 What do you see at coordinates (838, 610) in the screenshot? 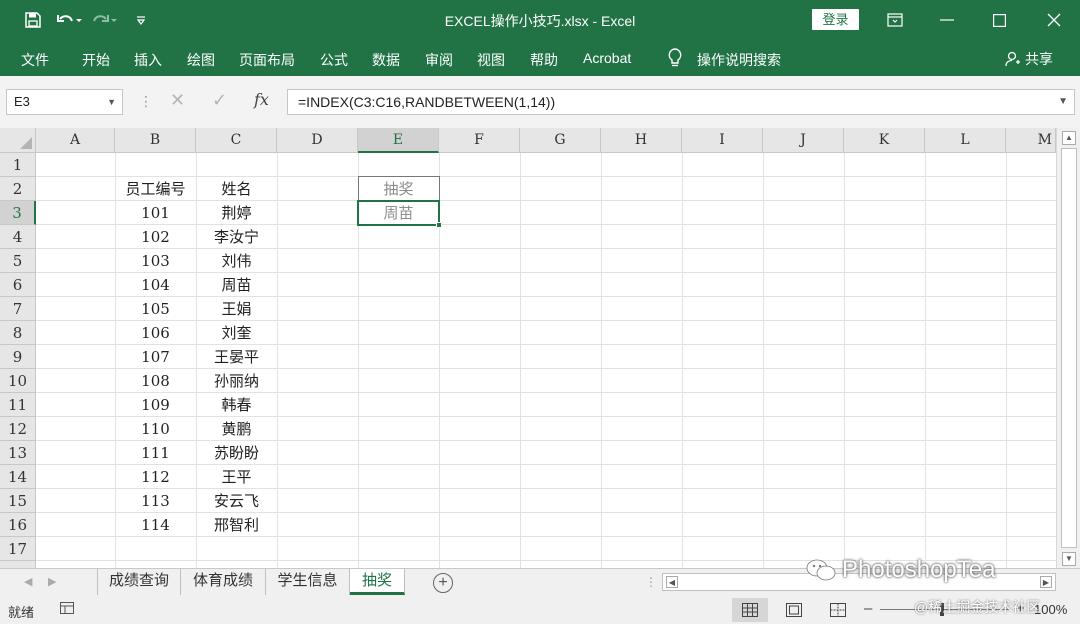
I see `page-break-view-icon` at bounding box center [838, 610].